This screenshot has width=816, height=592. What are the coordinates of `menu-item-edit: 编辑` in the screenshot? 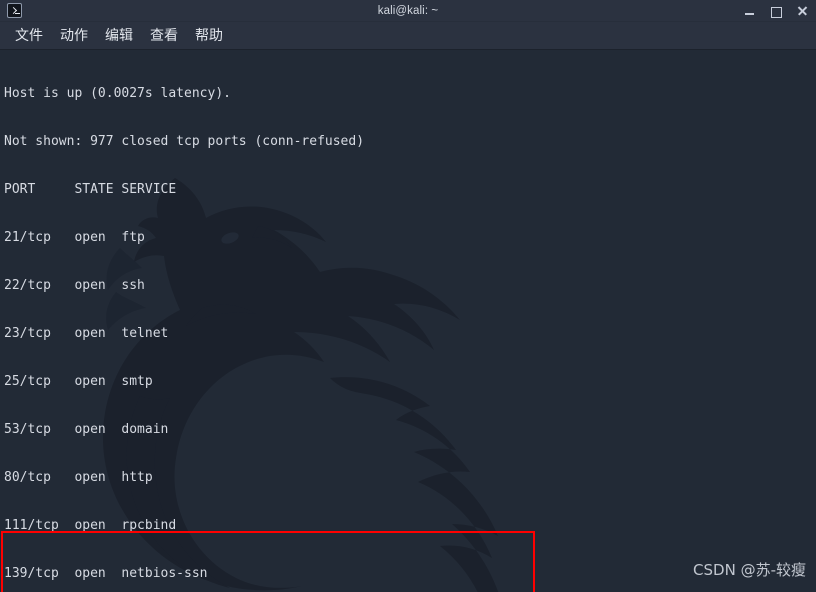 It's located at (119, 36).